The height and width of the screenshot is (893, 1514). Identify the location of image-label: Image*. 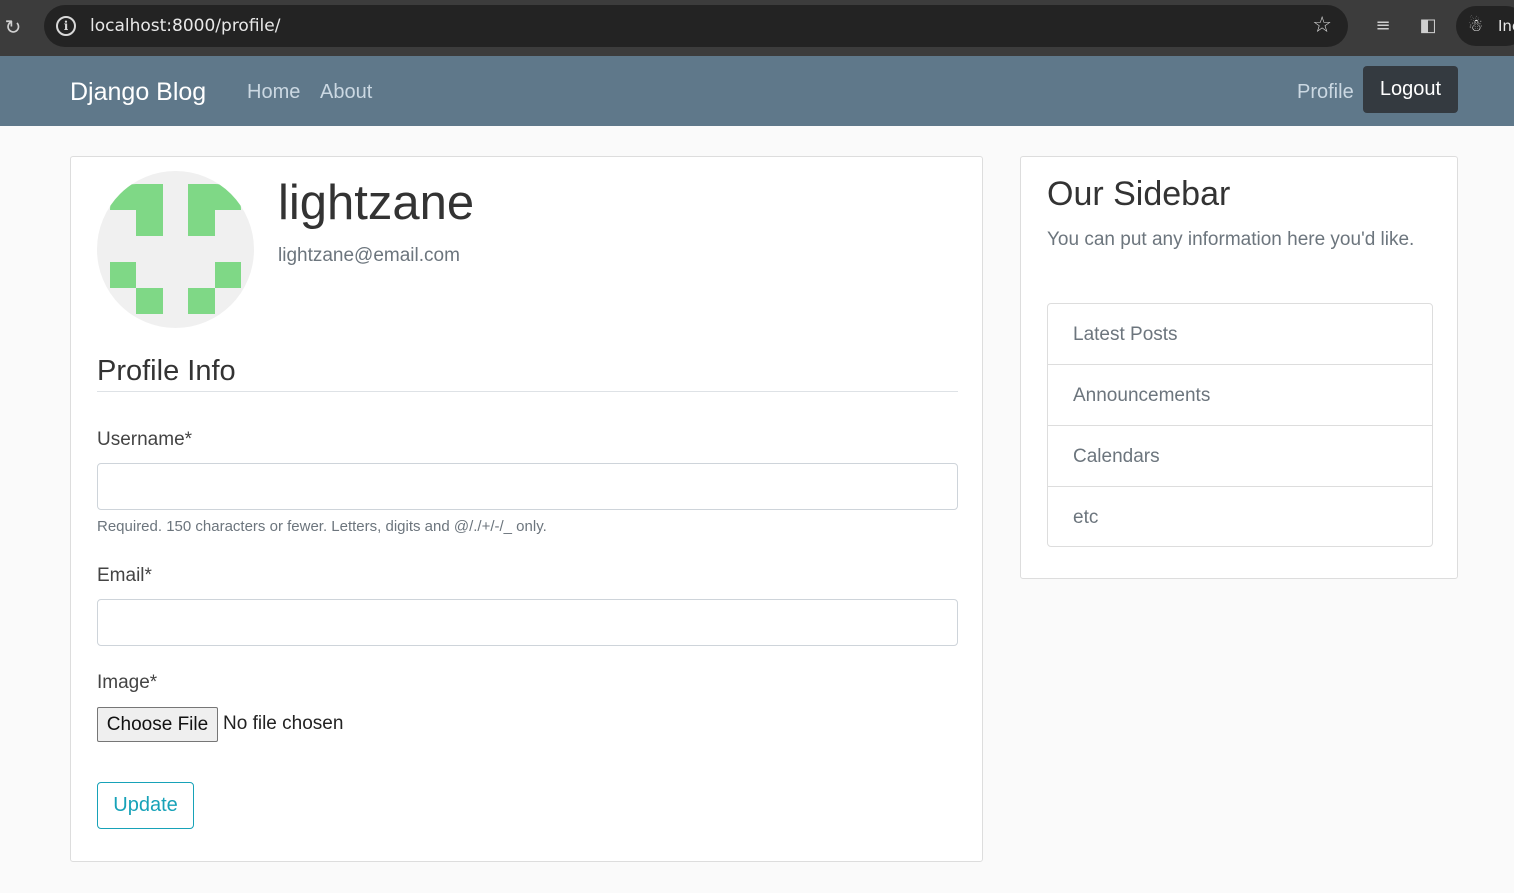
(127, 682).